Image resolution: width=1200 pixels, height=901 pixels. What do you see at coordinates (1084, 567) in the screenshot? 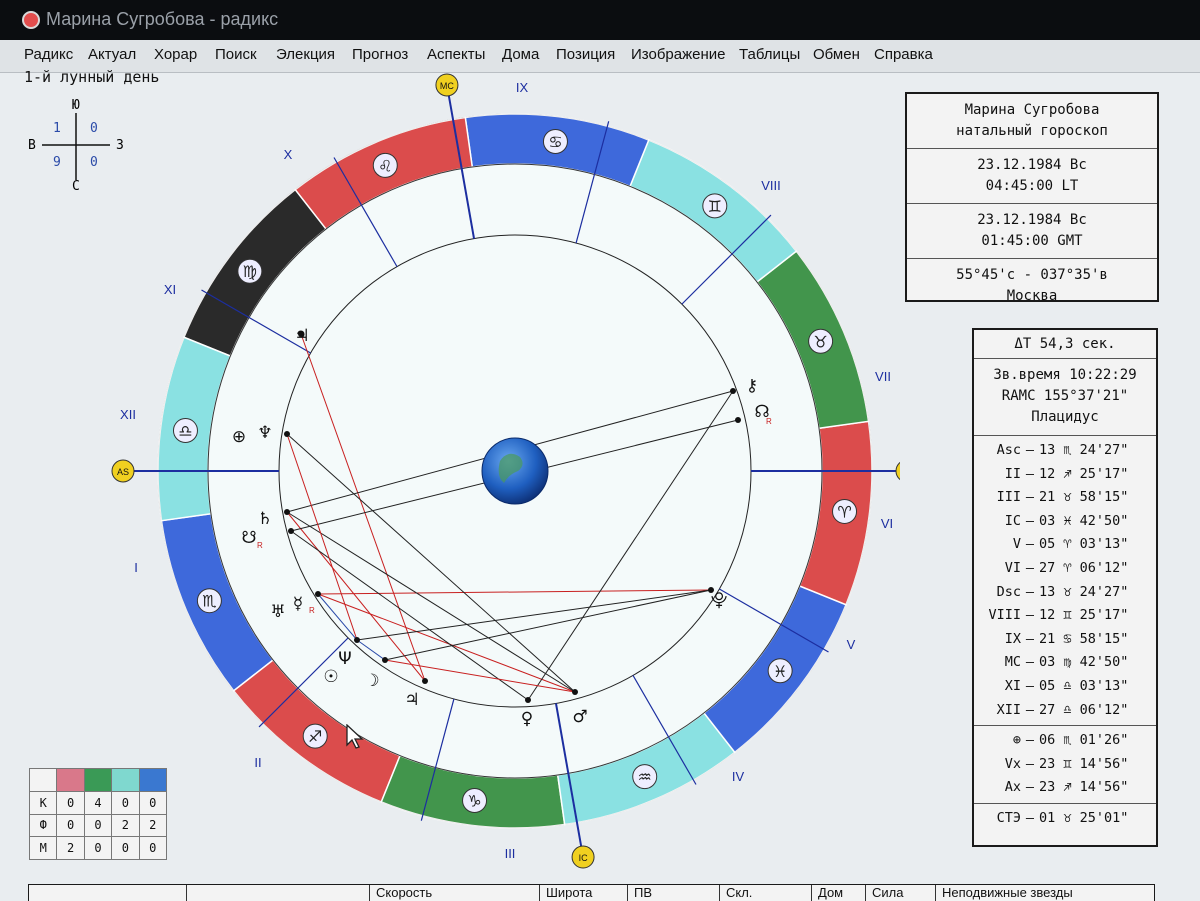
I see `cusp-value: 27 ♈ 06'12"` at bounding box center [1084, 567].